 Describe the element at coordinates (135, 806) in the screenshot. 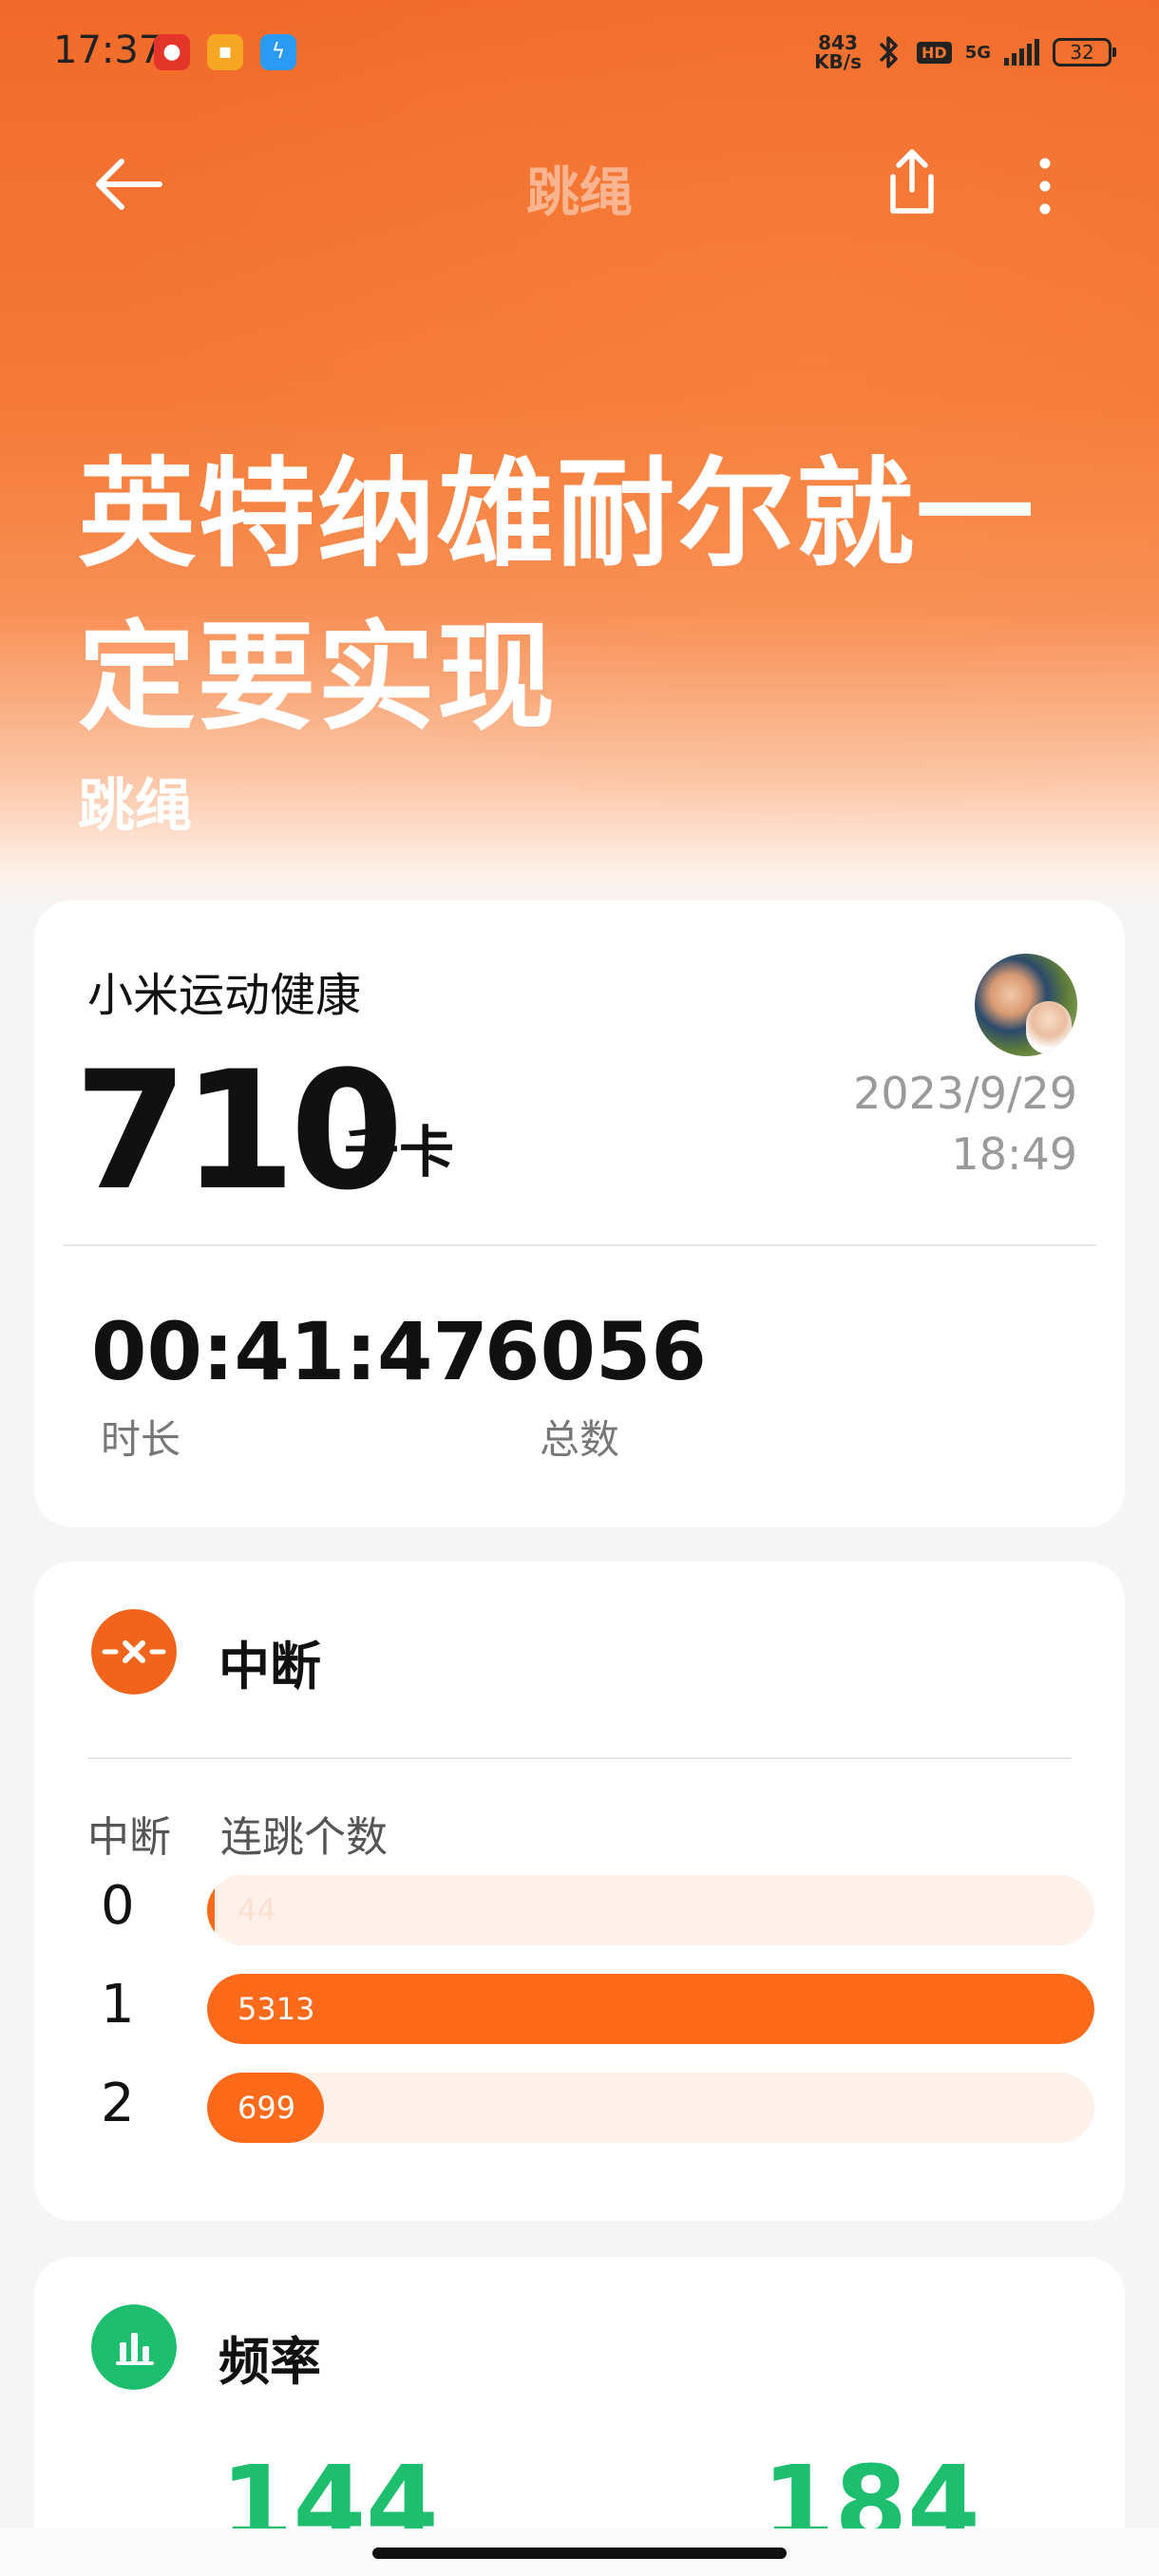

I see `workout-type: 跳绳` at that location.